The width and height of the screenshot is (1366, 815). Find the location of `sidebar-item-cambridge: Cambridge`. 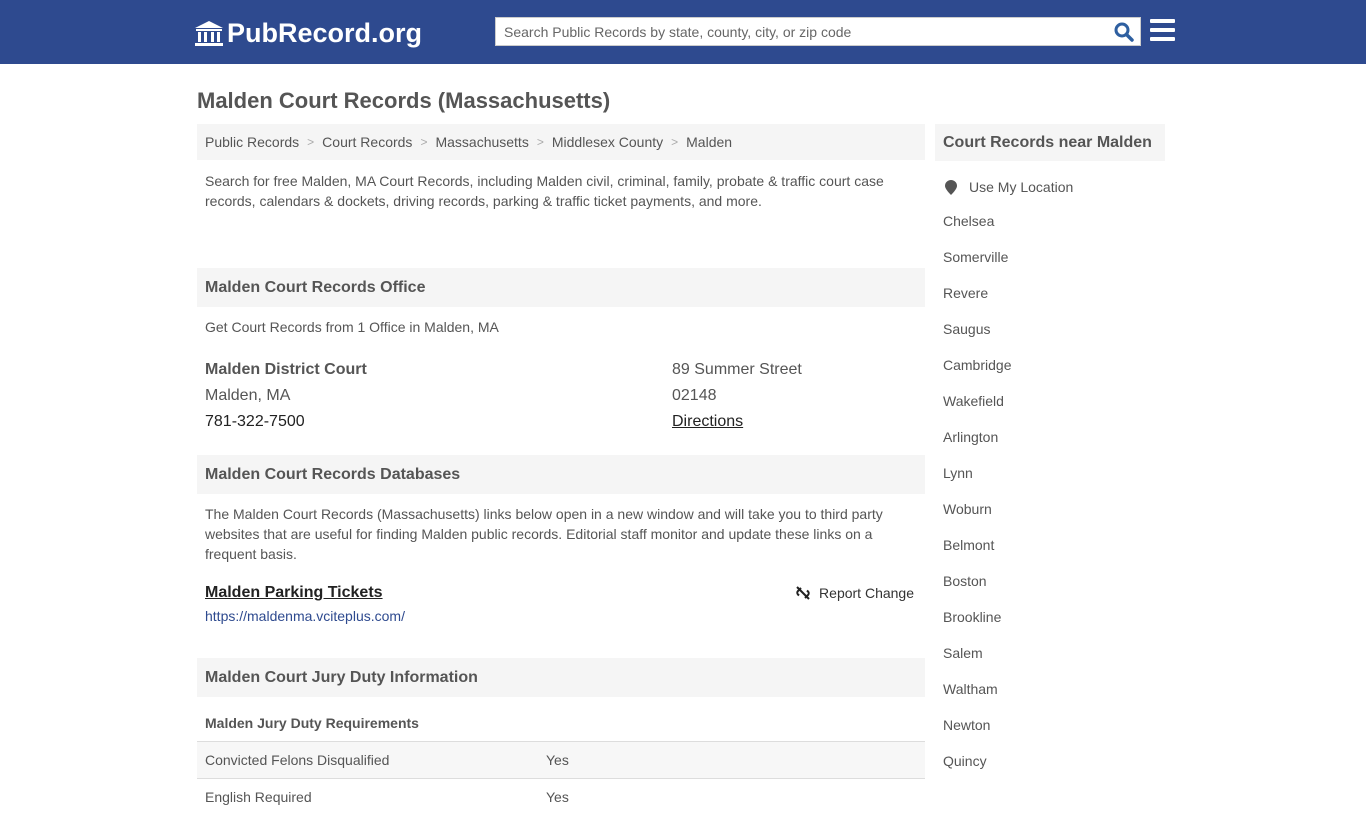

sidebar-item-cambridge: Cambridge is located at coordinates (977, 365).